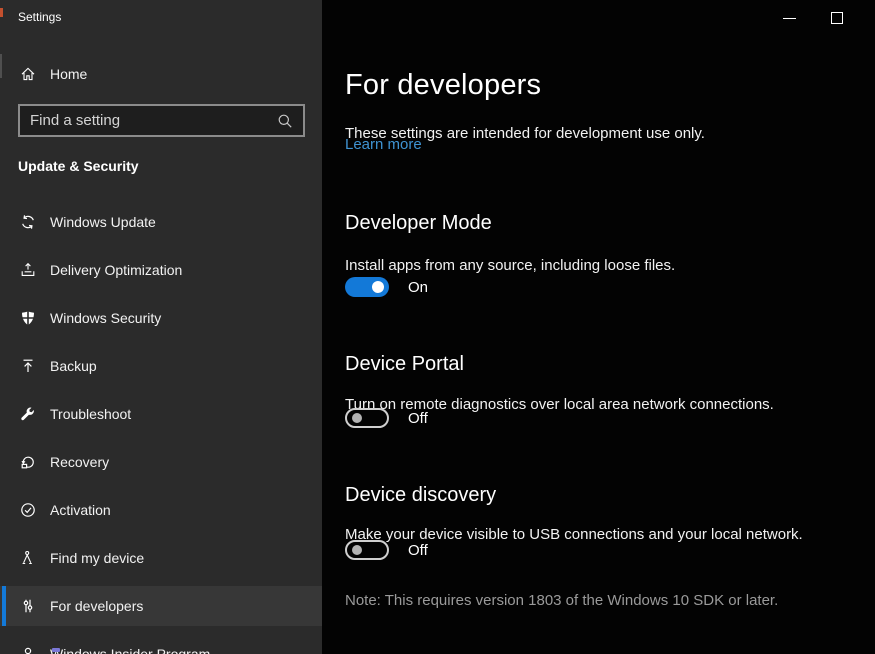 This screenshot has width=875, height=654. I want to click on search-input, so click(148, 120).